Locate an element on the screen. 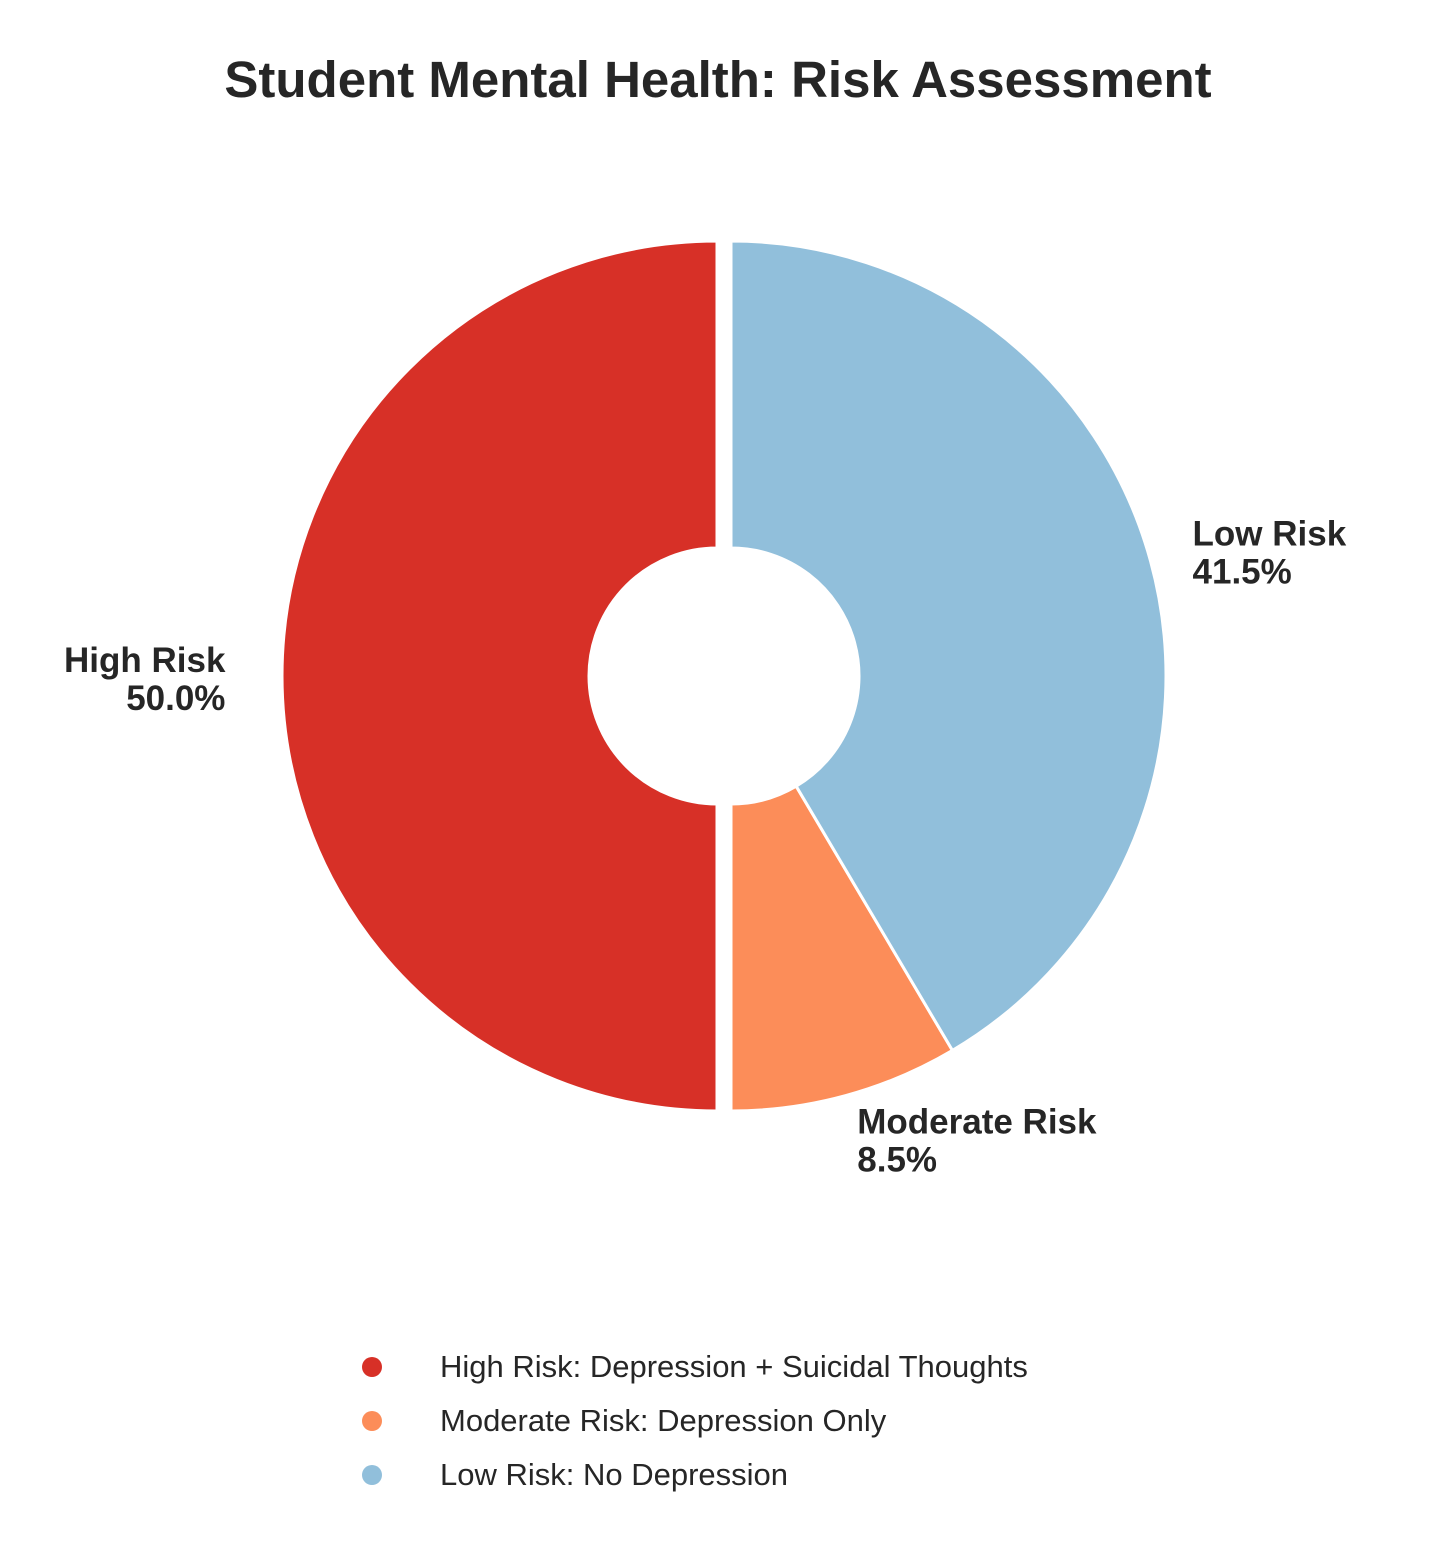 This screenshot has width=1436, height=1563. legend-marker-moderate-risk is located at coordinates (372, 1421).